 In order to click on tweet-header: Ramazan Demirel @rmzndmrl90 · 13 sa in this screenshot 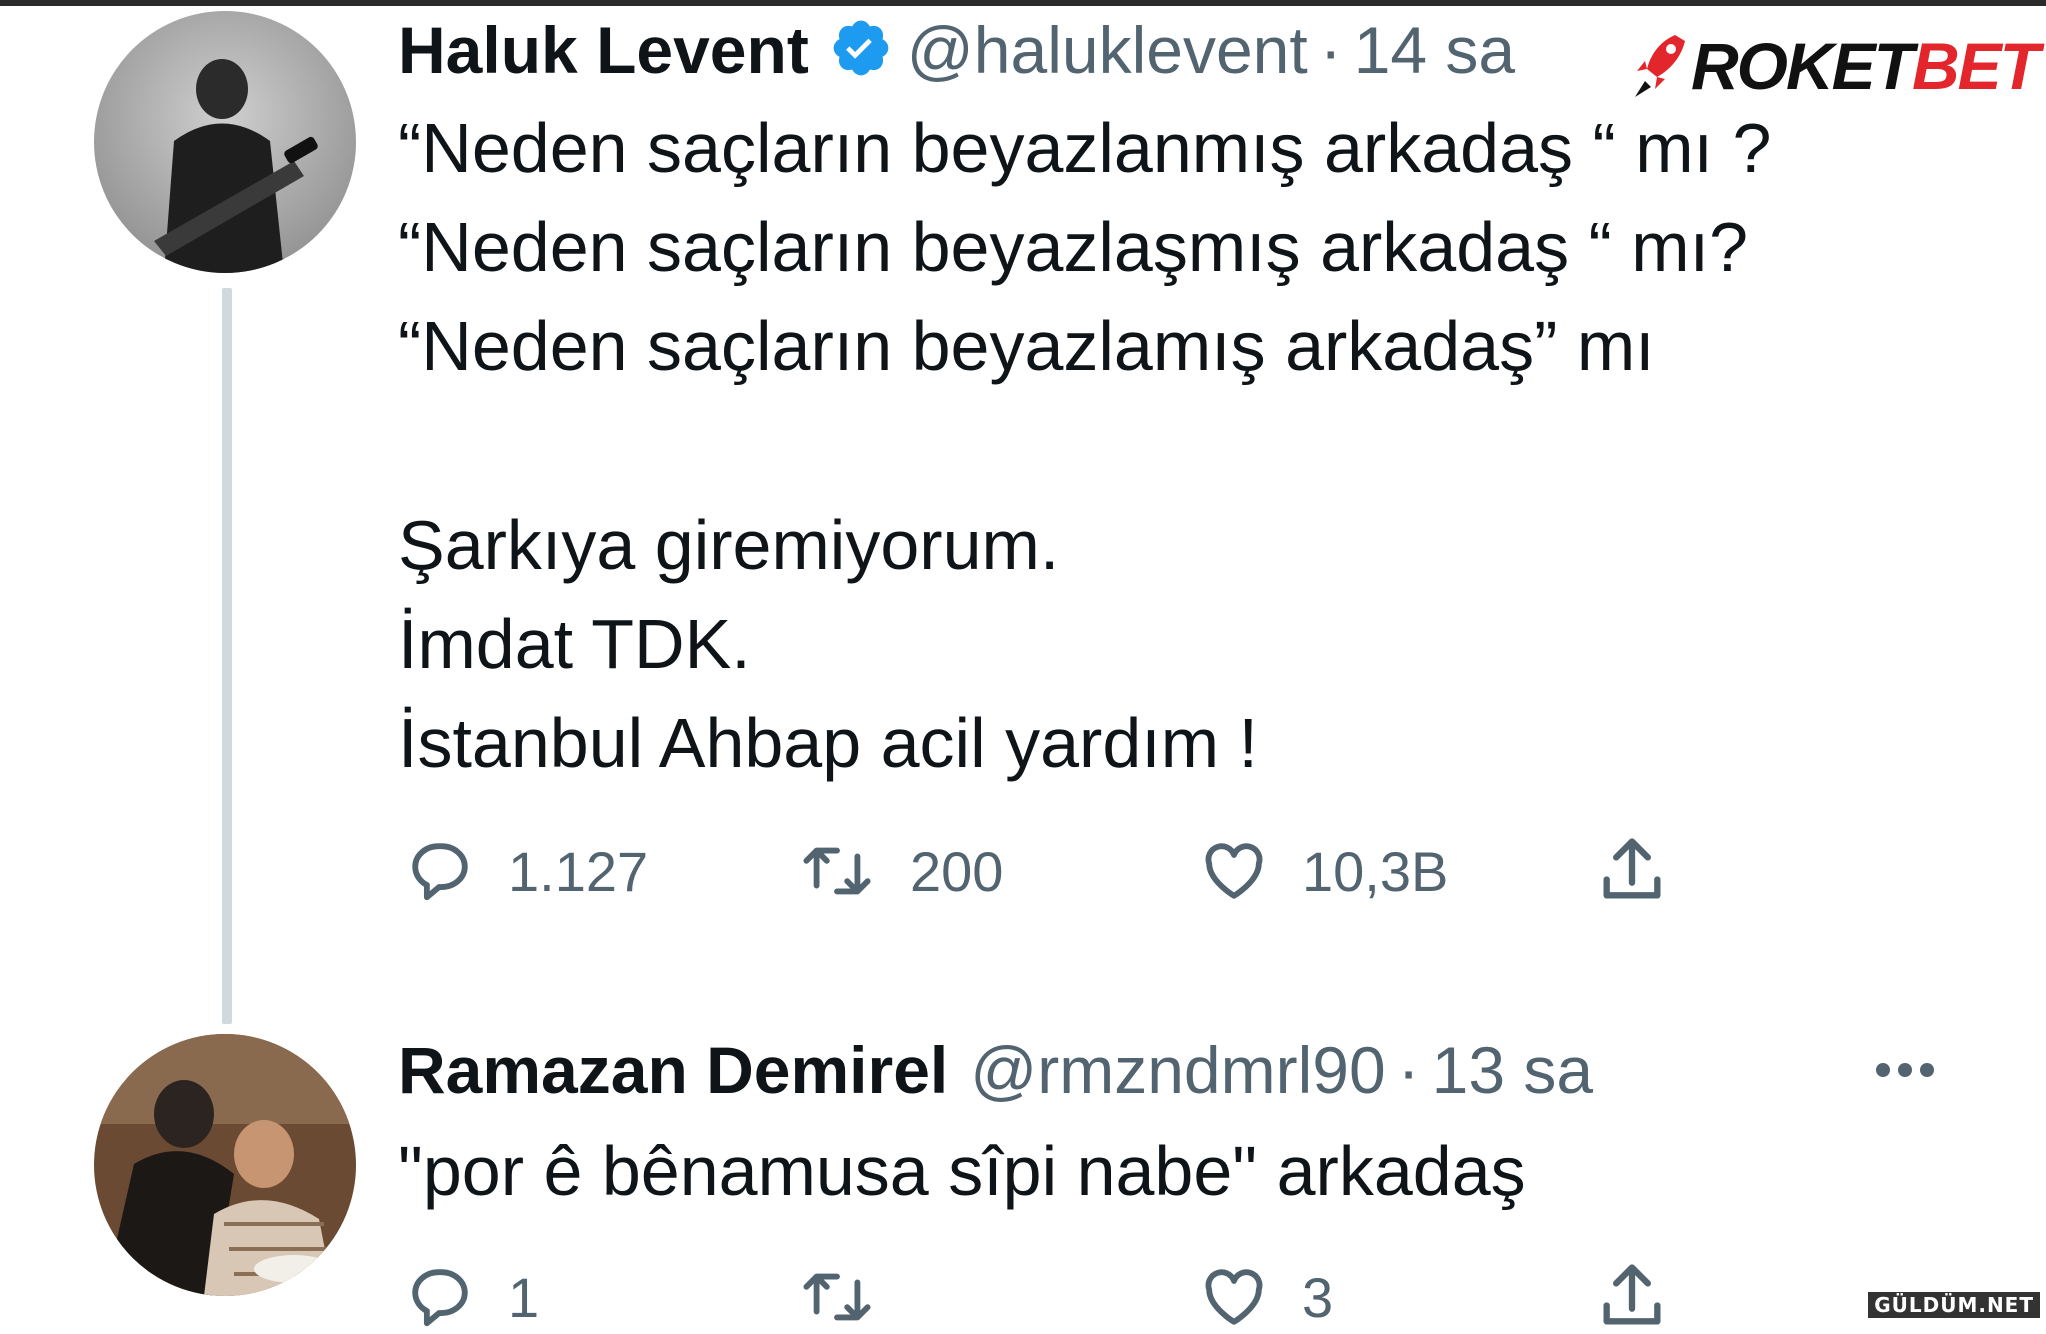, I will do `click(995, 1070)`.